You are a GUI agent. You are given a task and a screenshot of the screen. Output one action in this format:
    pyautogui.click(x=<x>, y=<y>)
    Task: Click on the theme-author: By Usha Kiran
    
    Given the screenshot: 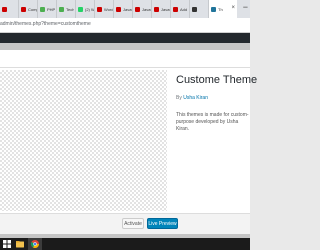 What is the action you would take?
    pyautogui.click(x=192, y=98)
    